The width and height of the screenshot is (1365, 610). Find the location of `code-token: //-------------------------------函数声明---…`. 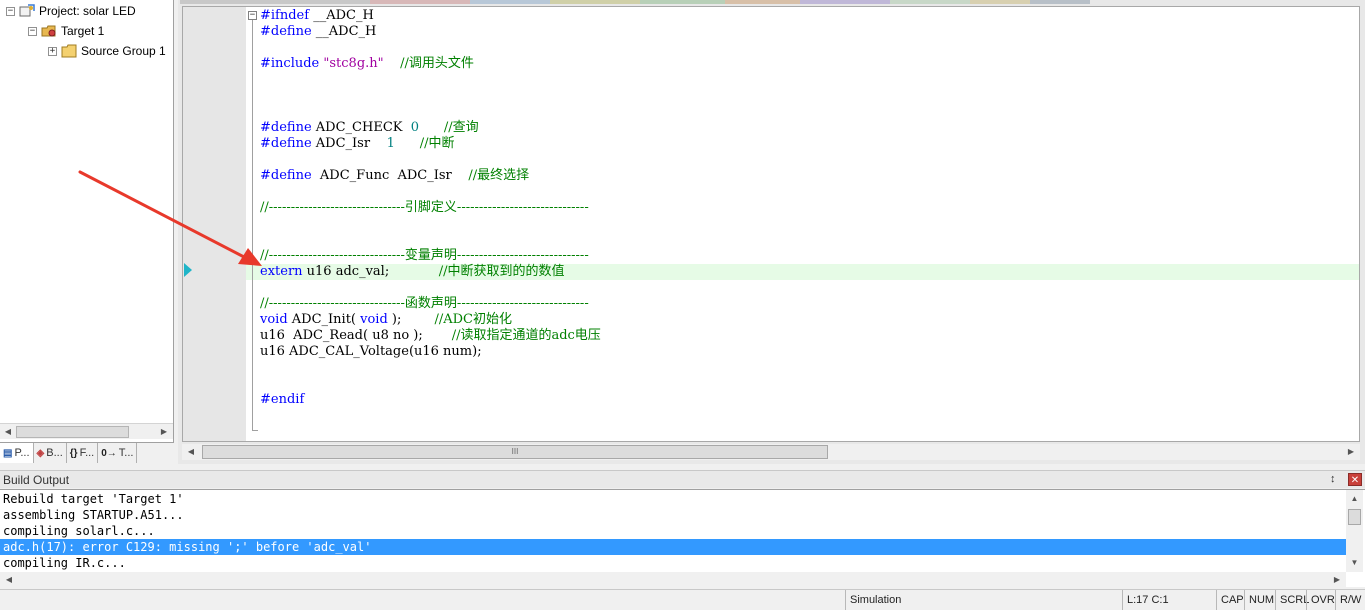

code-token: //-------------------------------函数声明---… is located at coordinates (424, 303).